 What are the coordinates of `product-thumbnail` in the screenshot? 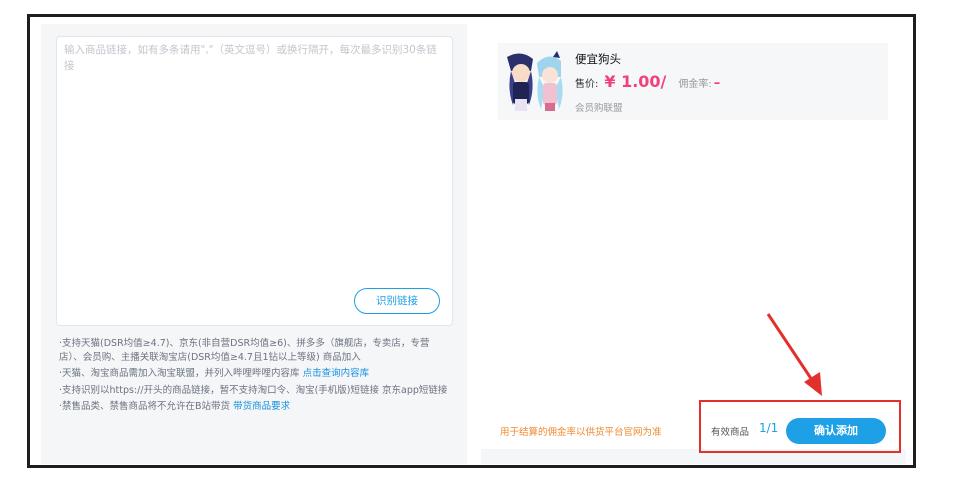 It's located at (535, 81).